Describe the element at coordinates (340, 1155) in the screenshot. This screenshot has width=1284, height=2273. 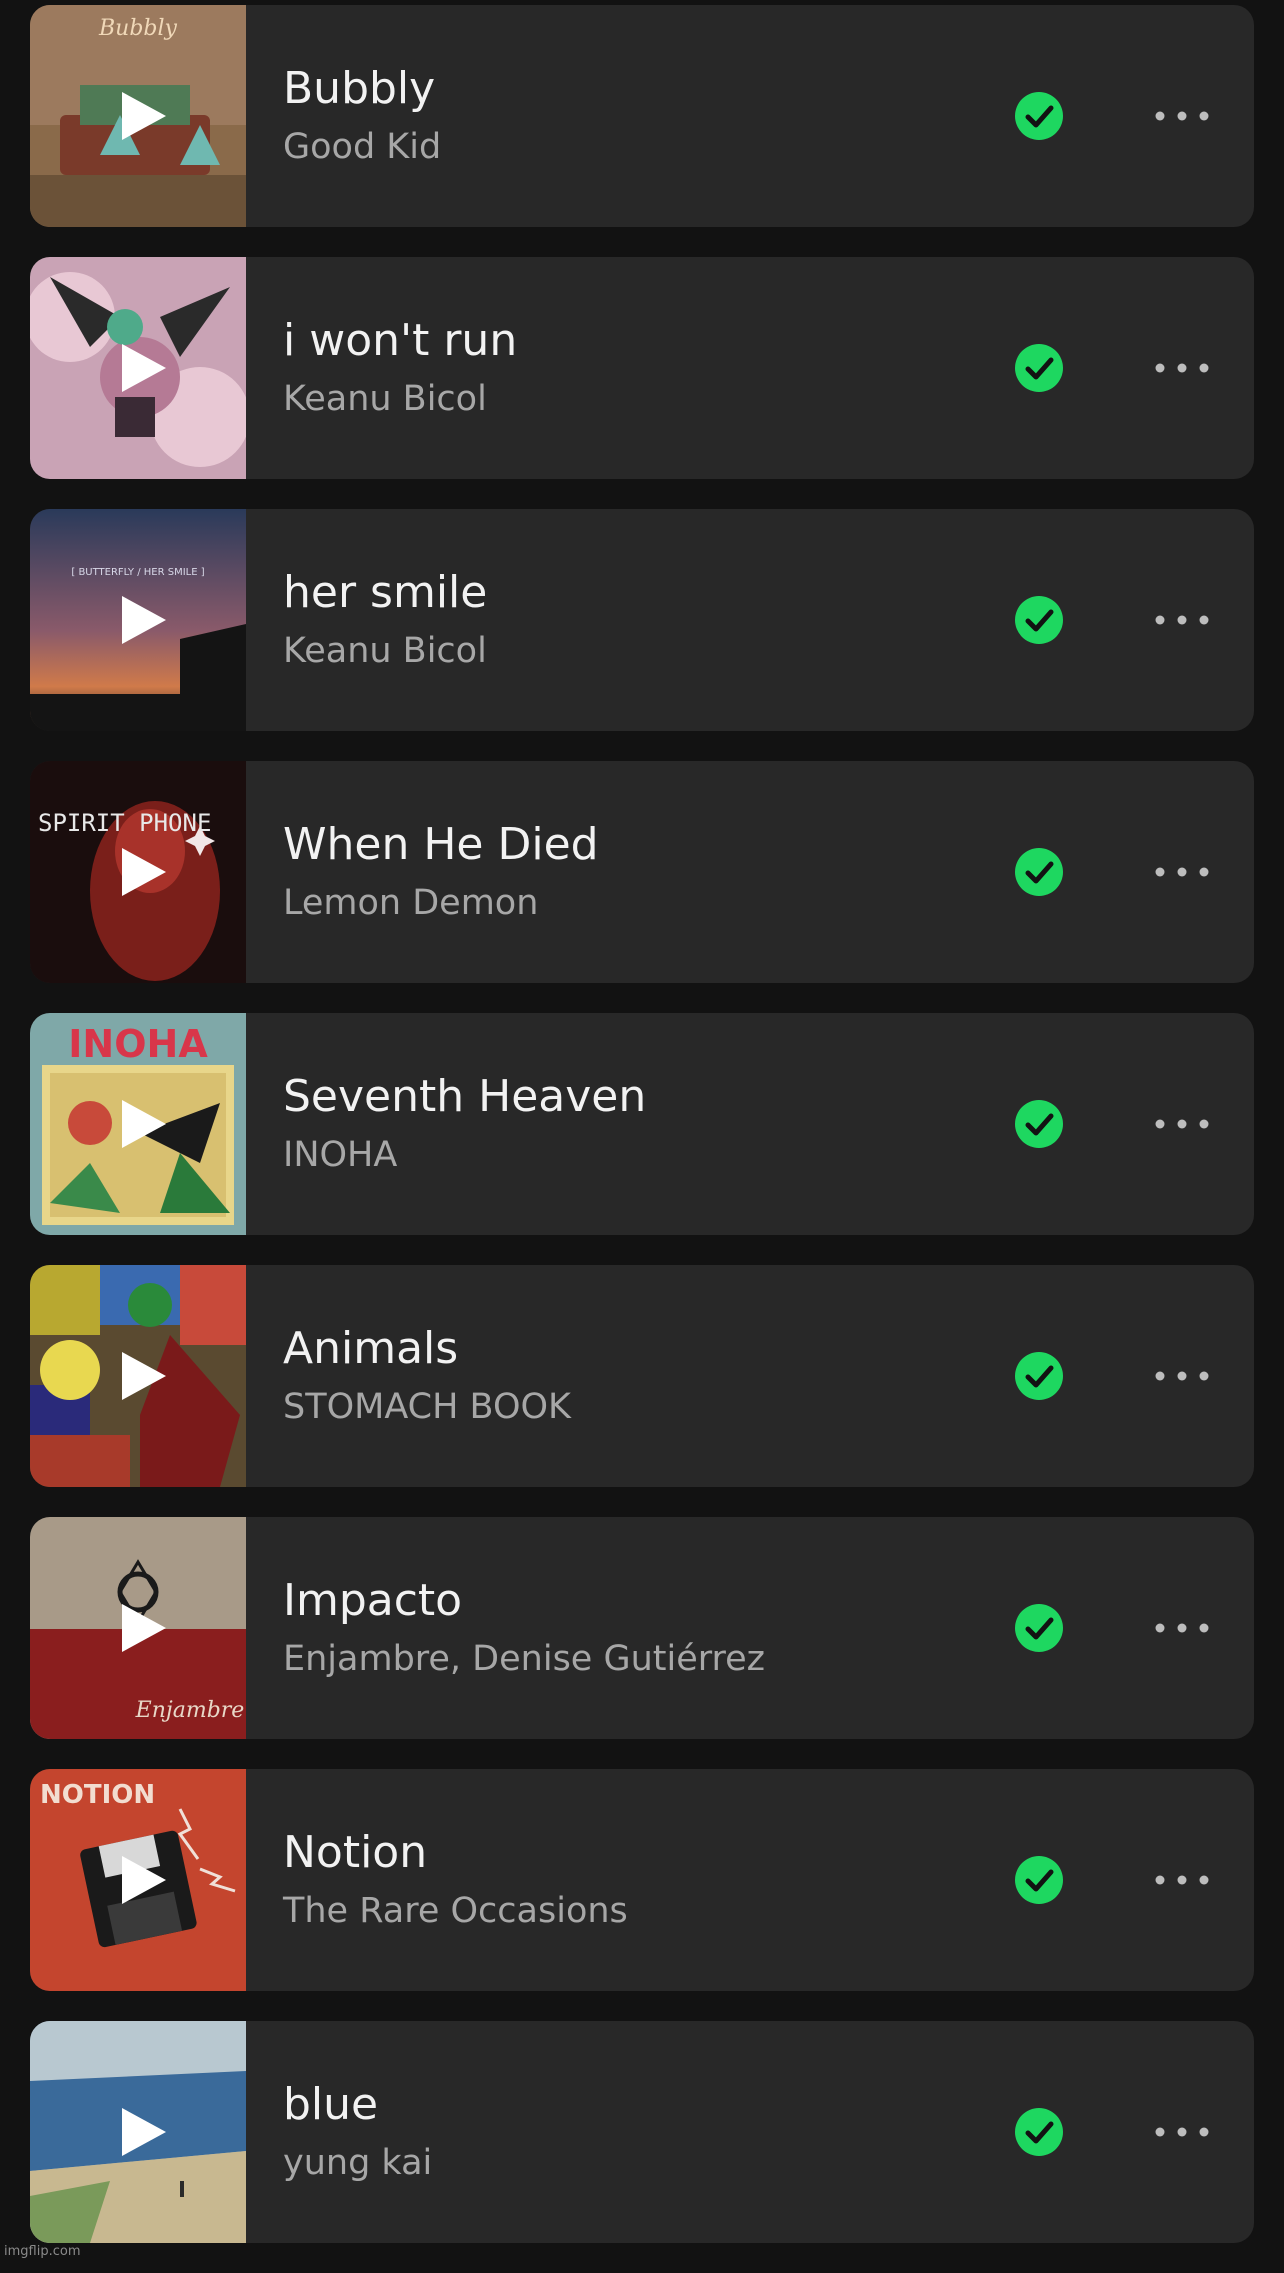
I see `track-artist: INOHA` at that location.